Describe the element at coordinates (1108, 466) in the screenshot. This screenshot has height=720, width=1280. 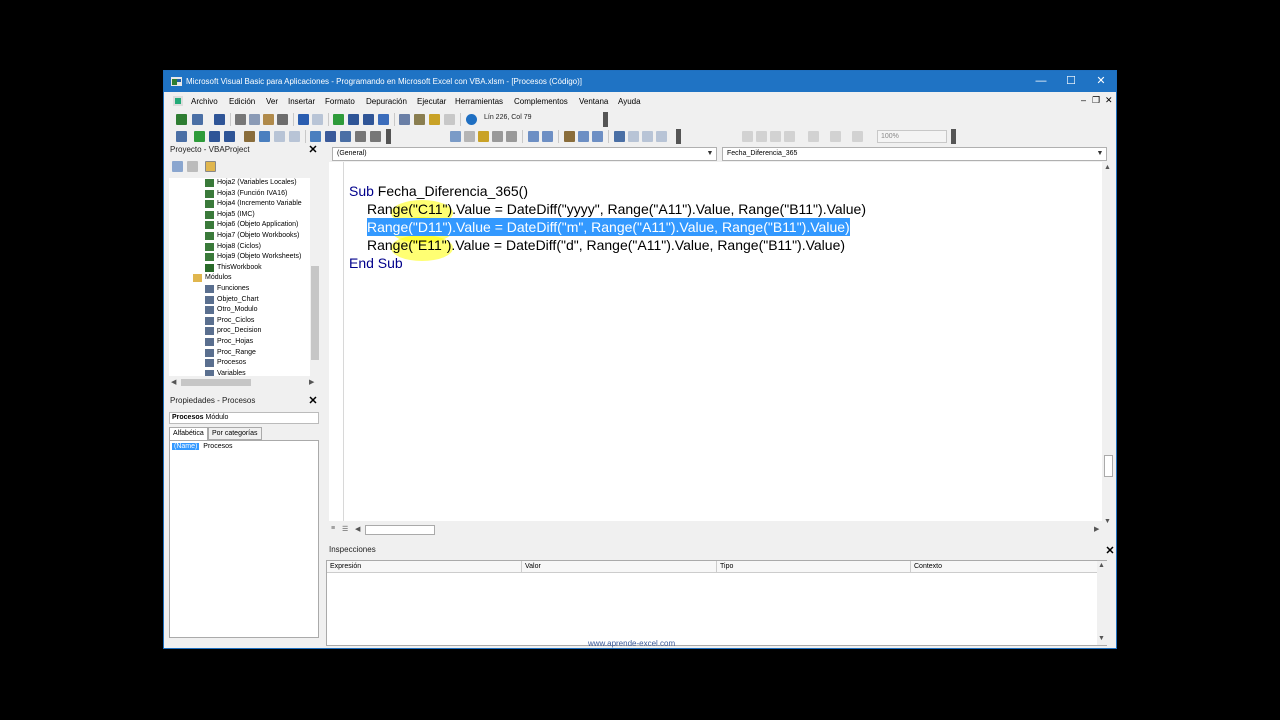
I see `code-vscroll-thumb` at that location.